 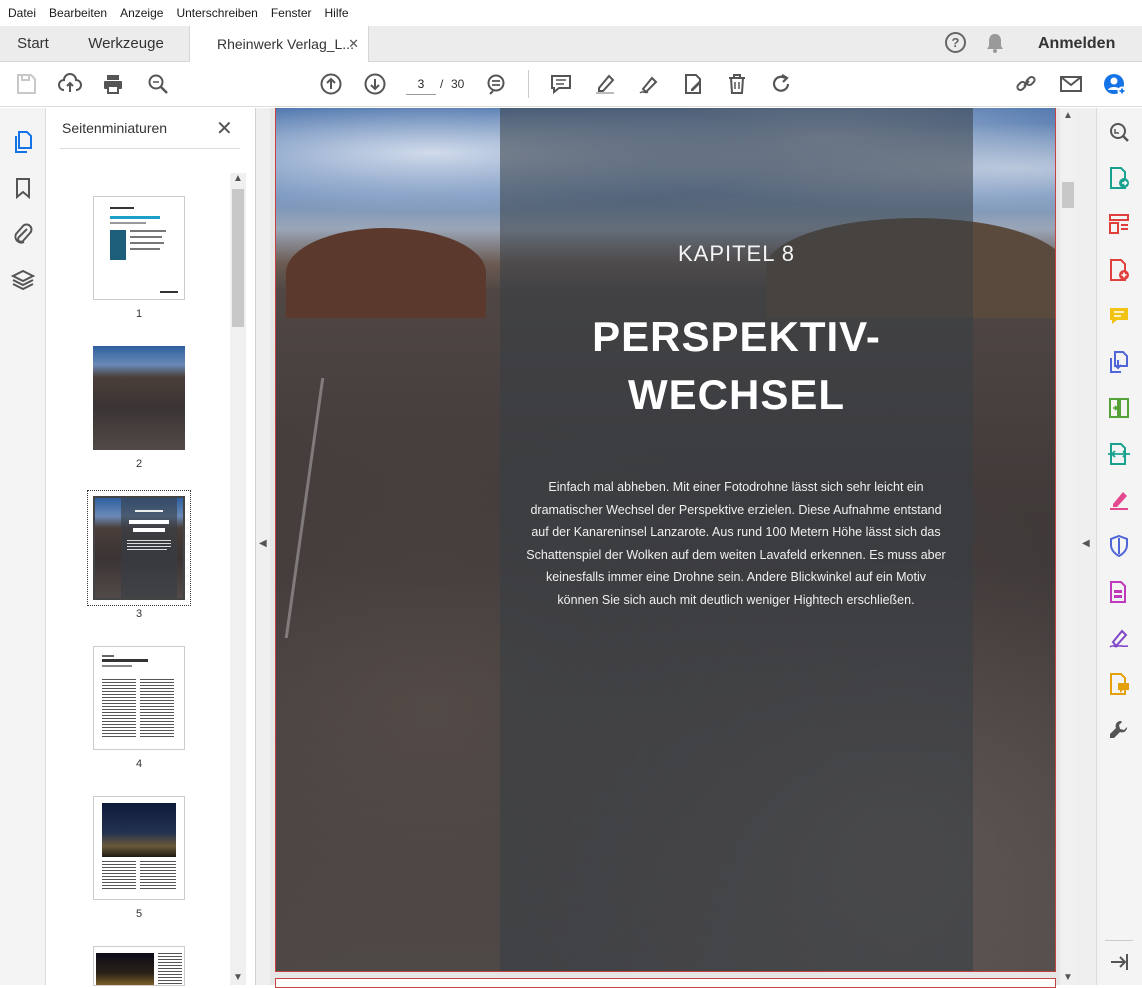 What do you see at coordinates (23, 188) in the screenshot?
I see `bookmark-icon` at bounding box center [23, 188].